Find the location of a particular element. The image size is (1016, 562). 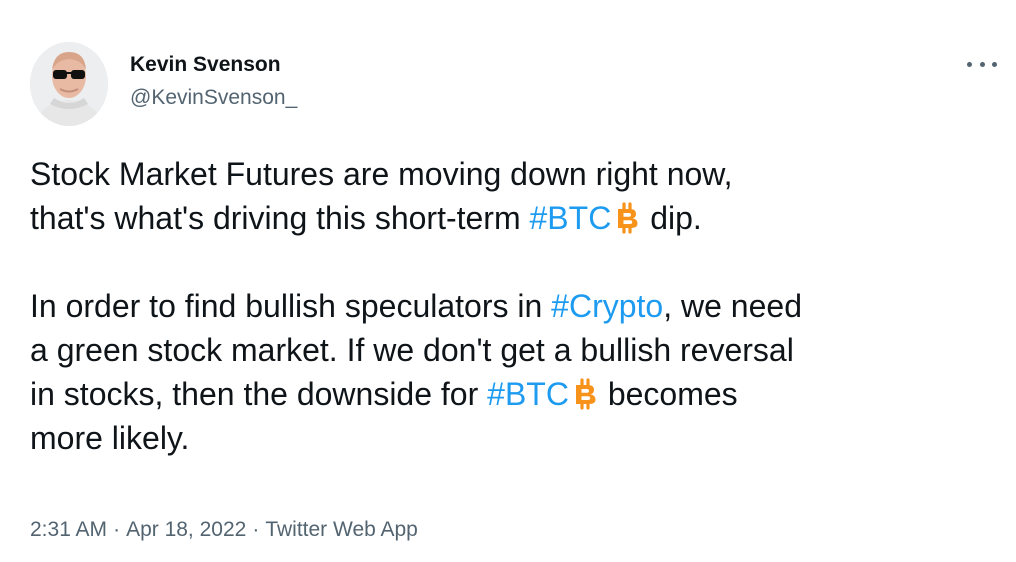

tweet-date: Apr 18, 2022 is located at coordinates (186, 529).